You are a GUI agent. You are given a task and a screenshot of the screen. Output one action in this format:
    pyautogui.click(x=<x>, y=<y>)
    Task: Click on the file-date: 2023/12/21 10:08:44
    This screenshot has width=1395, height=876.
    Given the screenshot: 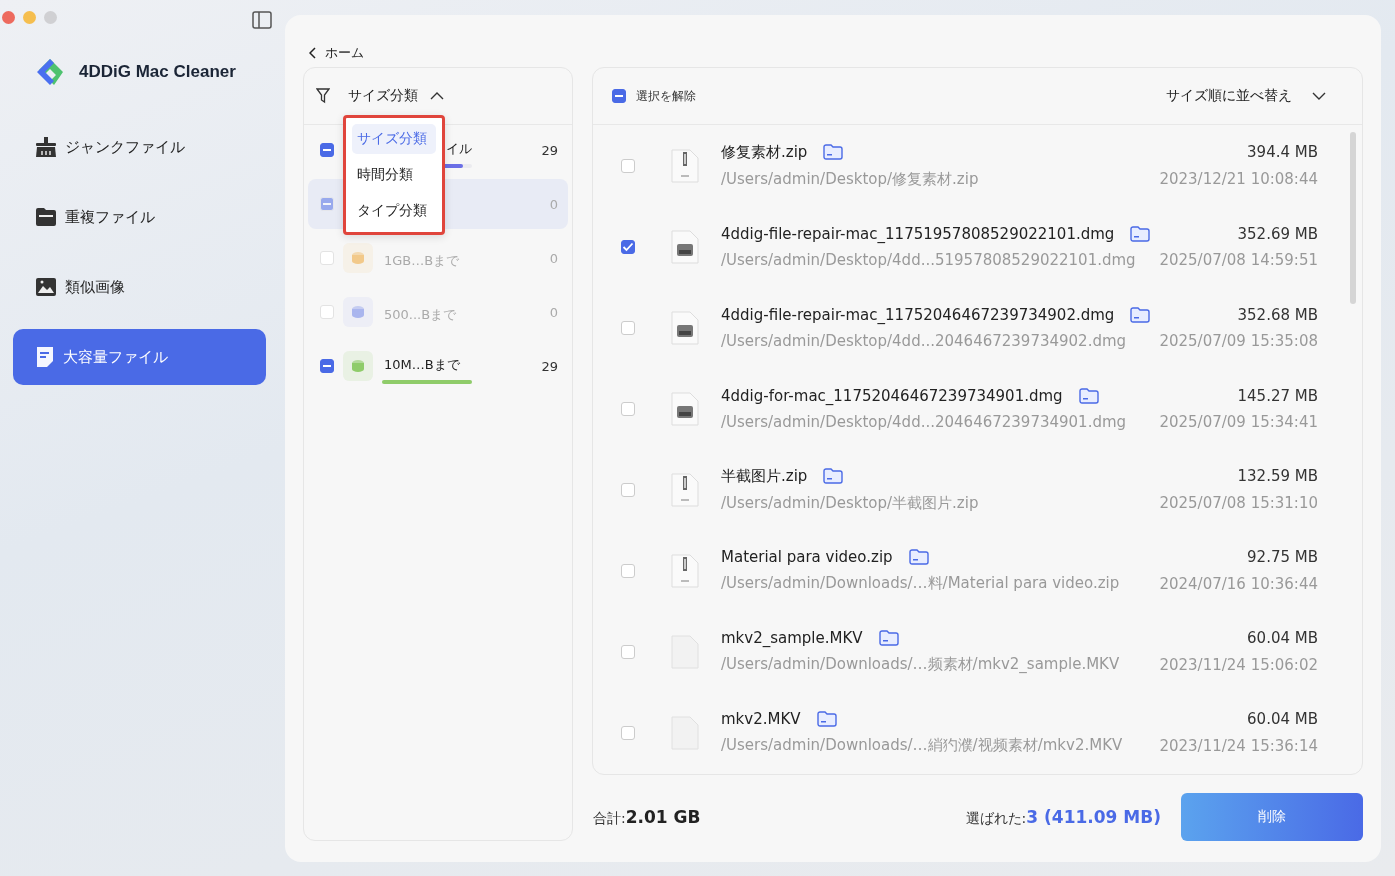 What is the action you would take?
    pyautogui.click(x=1238, y=179)
    